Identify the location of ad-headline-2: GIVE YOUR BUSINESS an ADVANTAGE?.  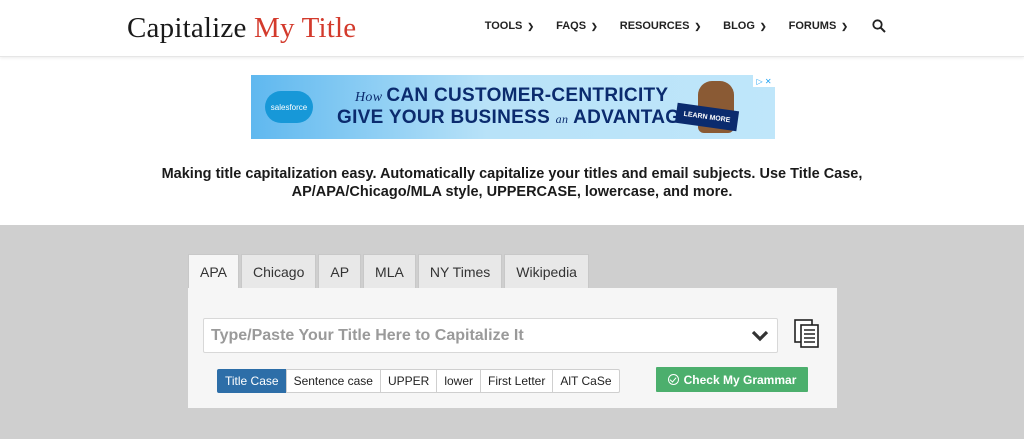
(521, 117).